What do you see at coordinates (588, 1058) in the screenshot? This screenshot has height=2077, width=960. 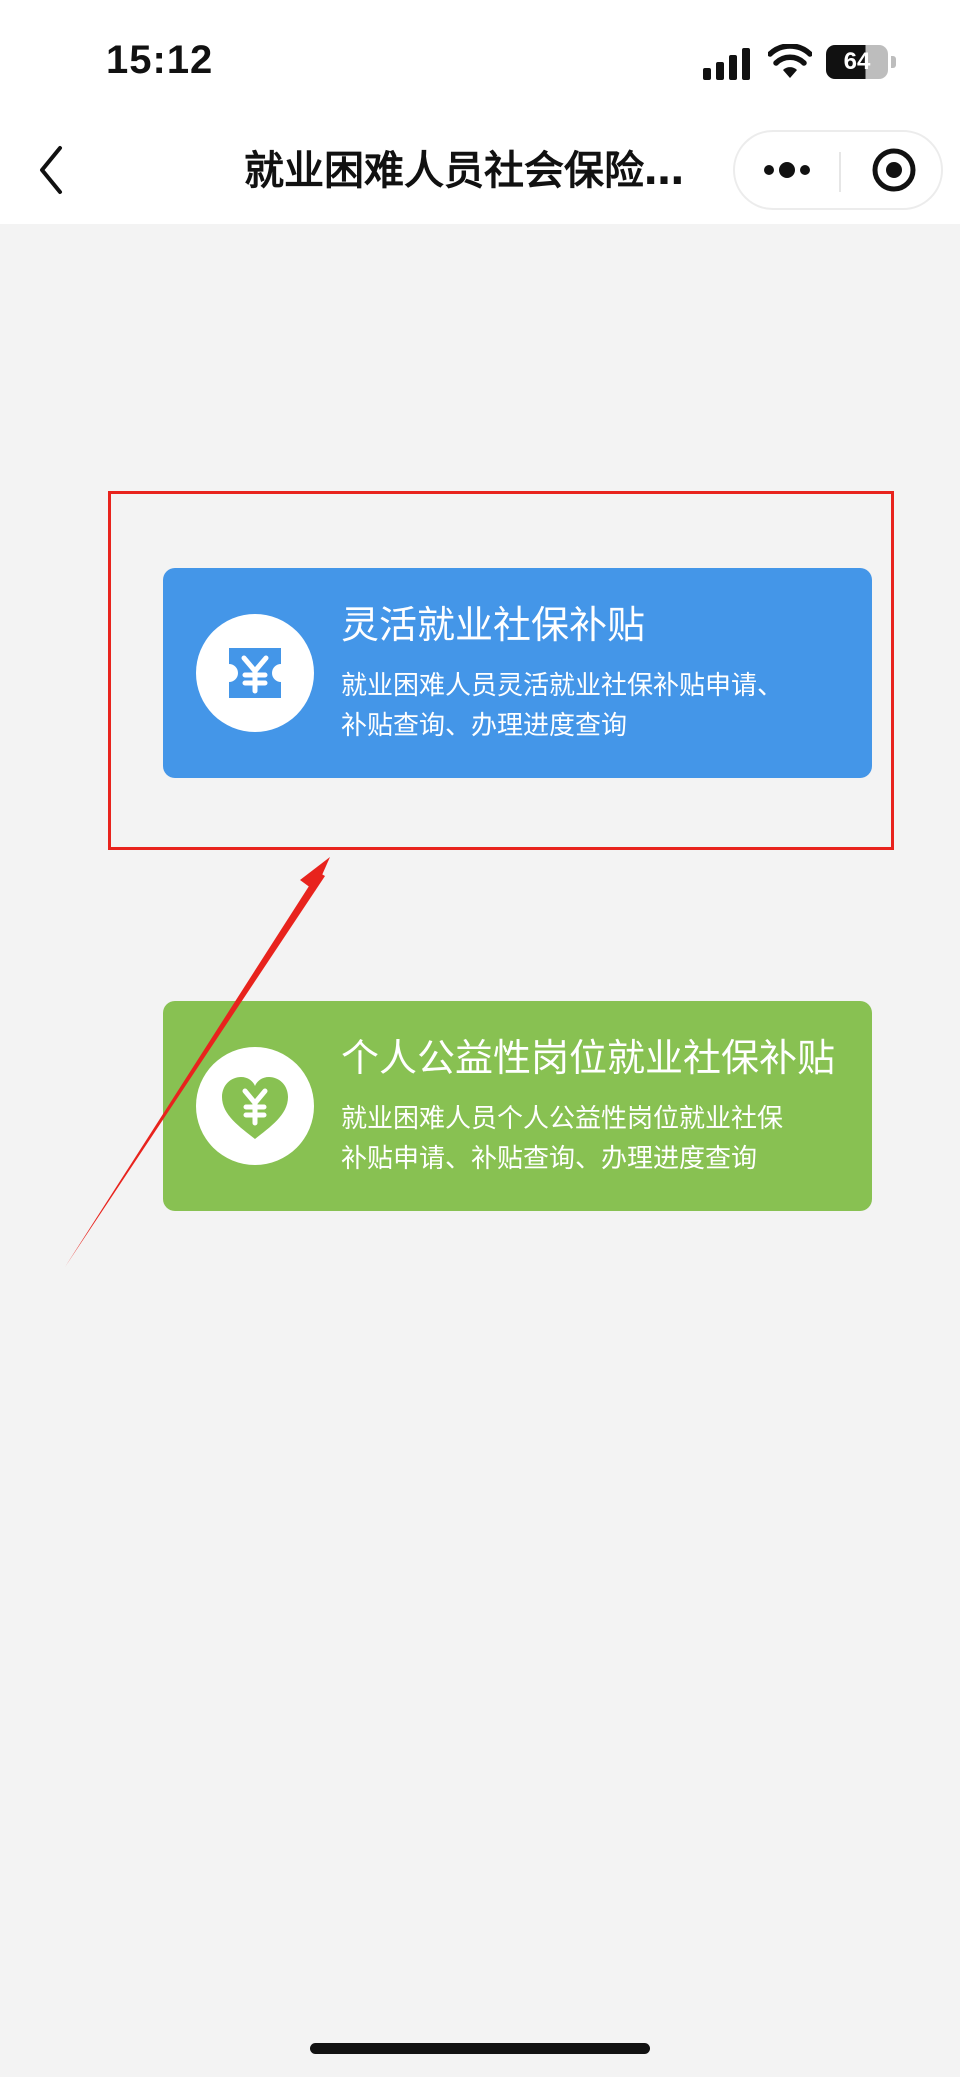 I see `card-title: 个人公益性岗位就业社保补贴` at bounding box center [588, 1058].